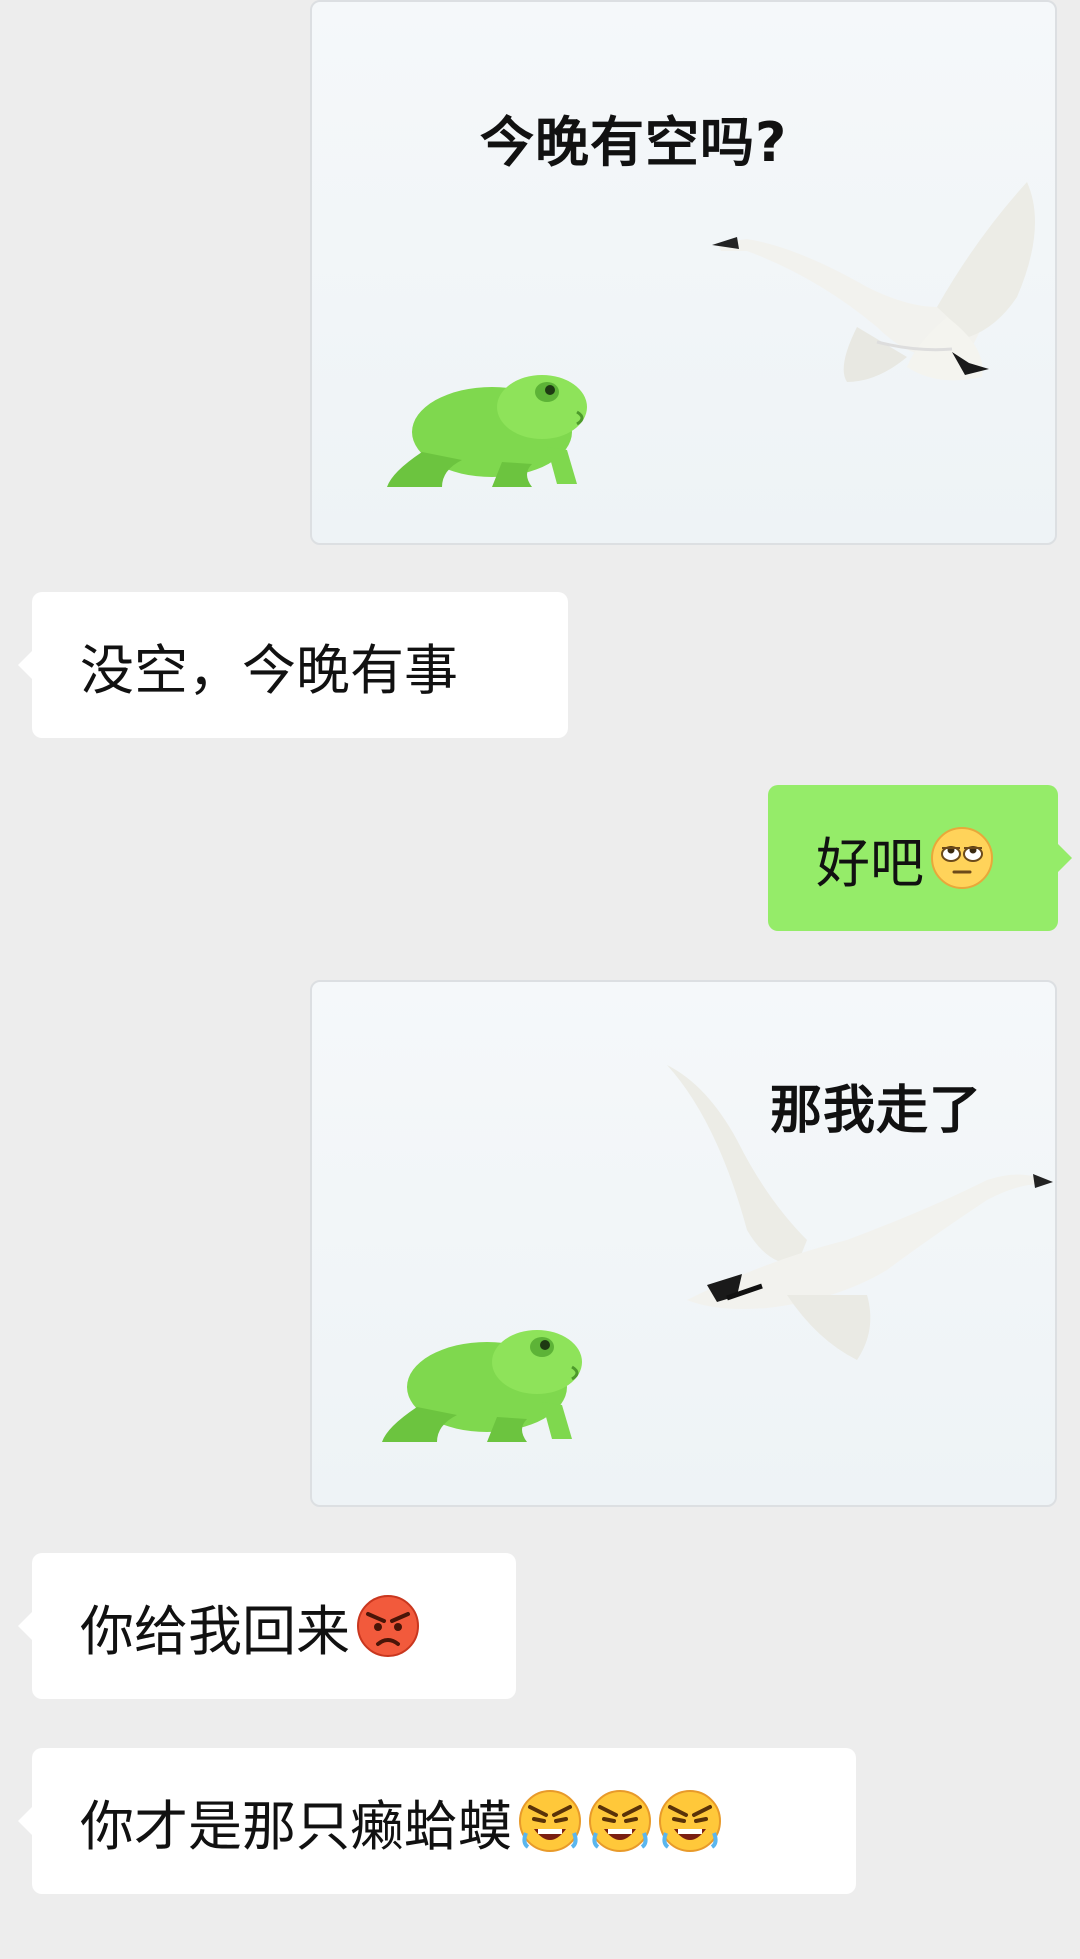  I want to click on received-message-bubble: 没空，今晚有事, so click(293, 665).